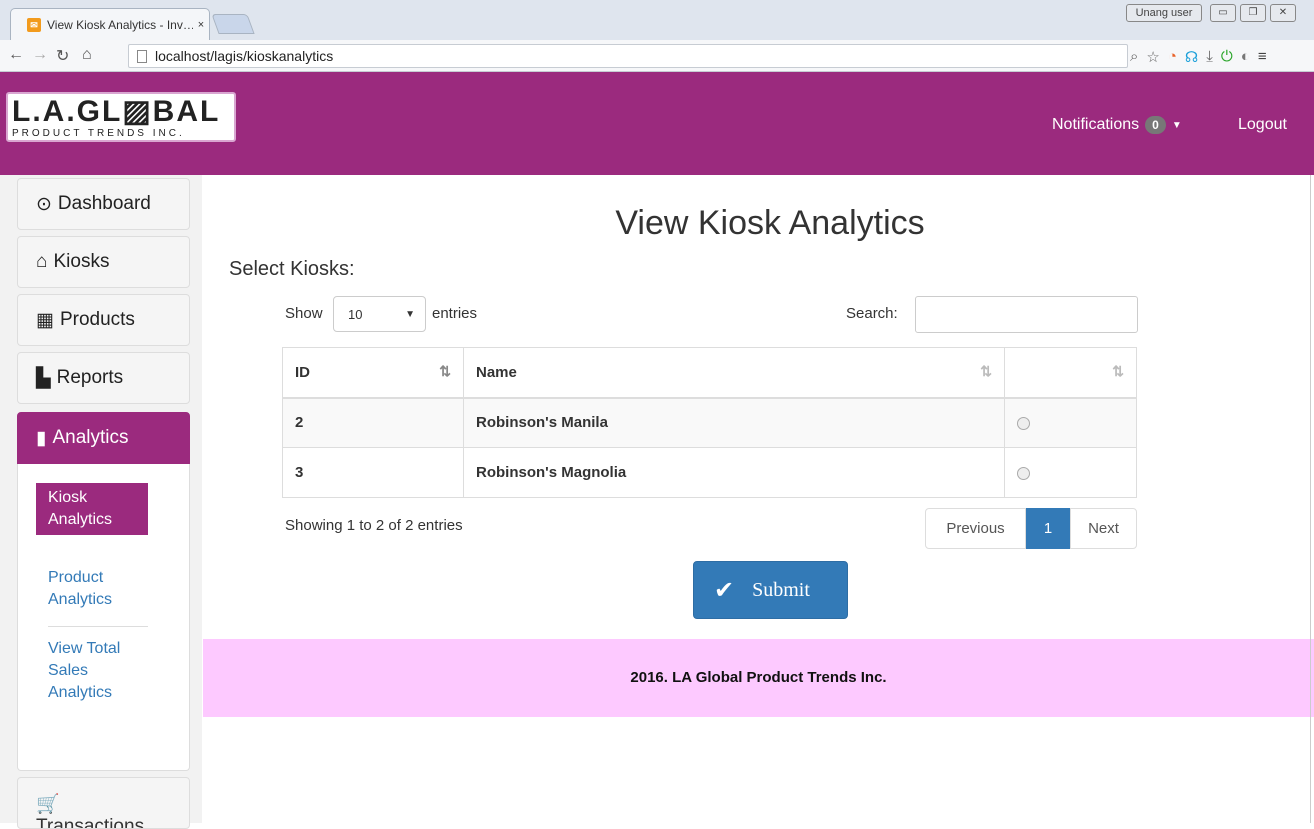 The image size is (1314, 829). I want to click on cell-id: 3, so click(373, 472).